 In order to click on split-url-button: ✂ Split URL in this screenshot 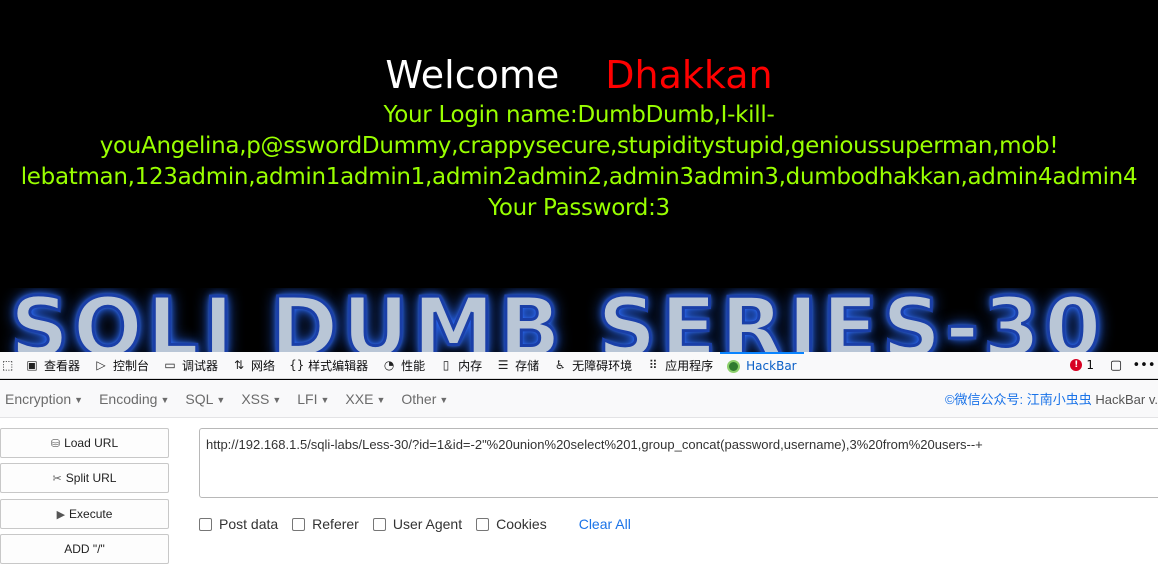, I will do `click(84, 478)`.